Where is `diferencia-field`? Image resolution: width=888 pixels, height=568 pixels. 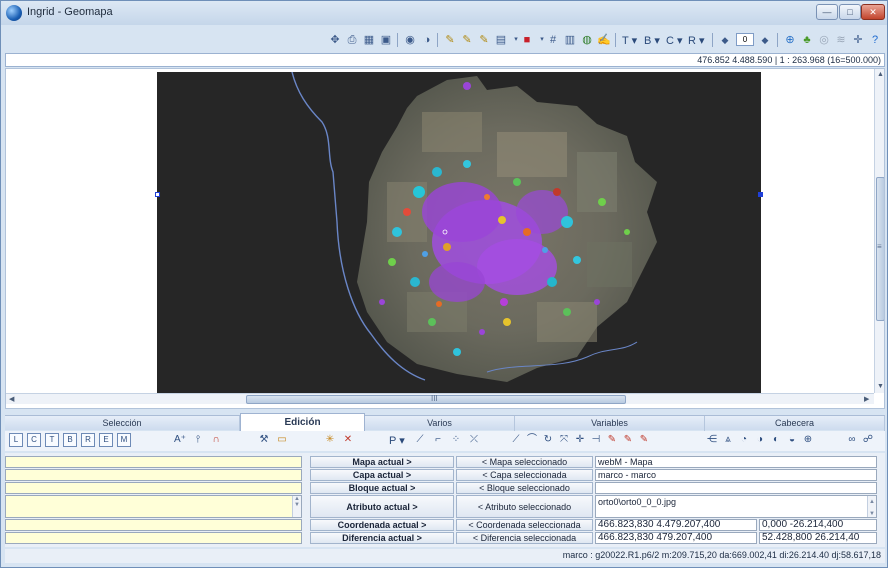
diferencia-field is located at coordinates (153, 538).